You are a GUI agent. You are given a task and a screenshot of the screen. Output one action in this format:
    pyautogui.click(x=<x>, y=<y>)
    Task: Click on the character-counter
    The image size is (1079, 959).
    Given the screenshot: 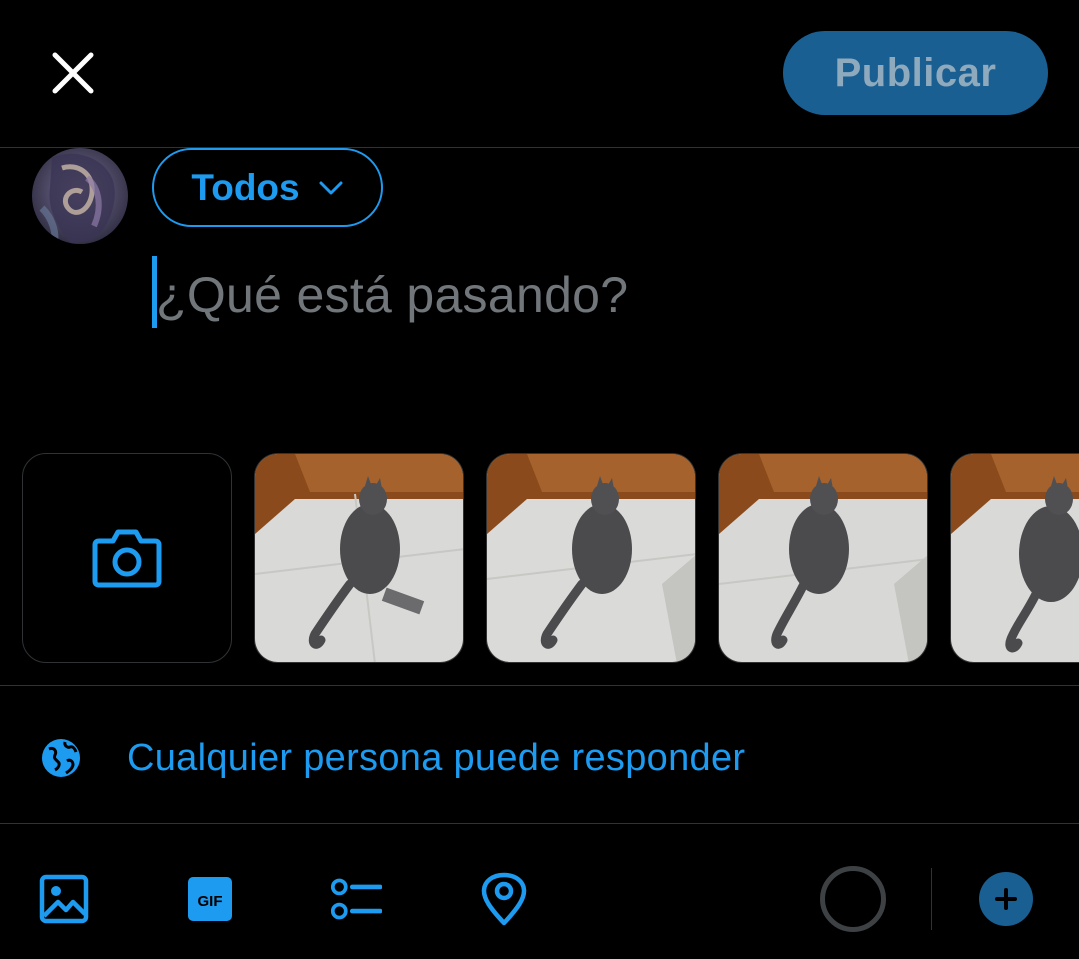 What is the action you would take?
    pyautogui.click(x=853, y=899)
    